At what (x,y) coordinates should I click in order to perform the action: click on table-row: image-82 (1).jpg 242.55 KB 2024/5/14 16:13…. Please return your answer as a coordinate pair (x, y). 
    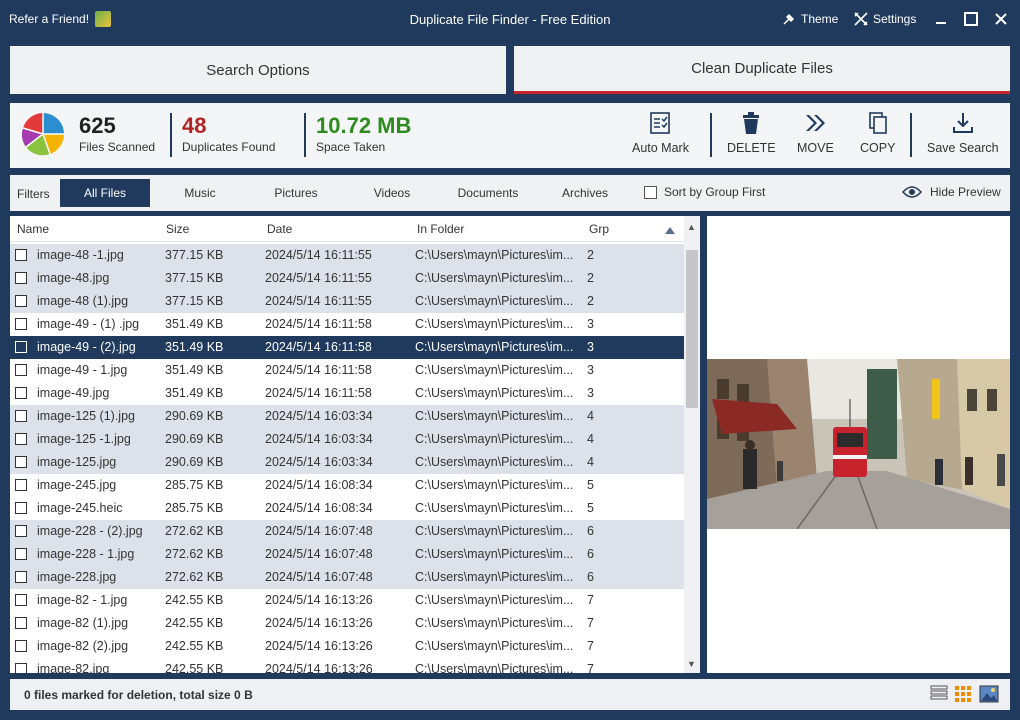
    Looking at the image, I should click on (347, 623).